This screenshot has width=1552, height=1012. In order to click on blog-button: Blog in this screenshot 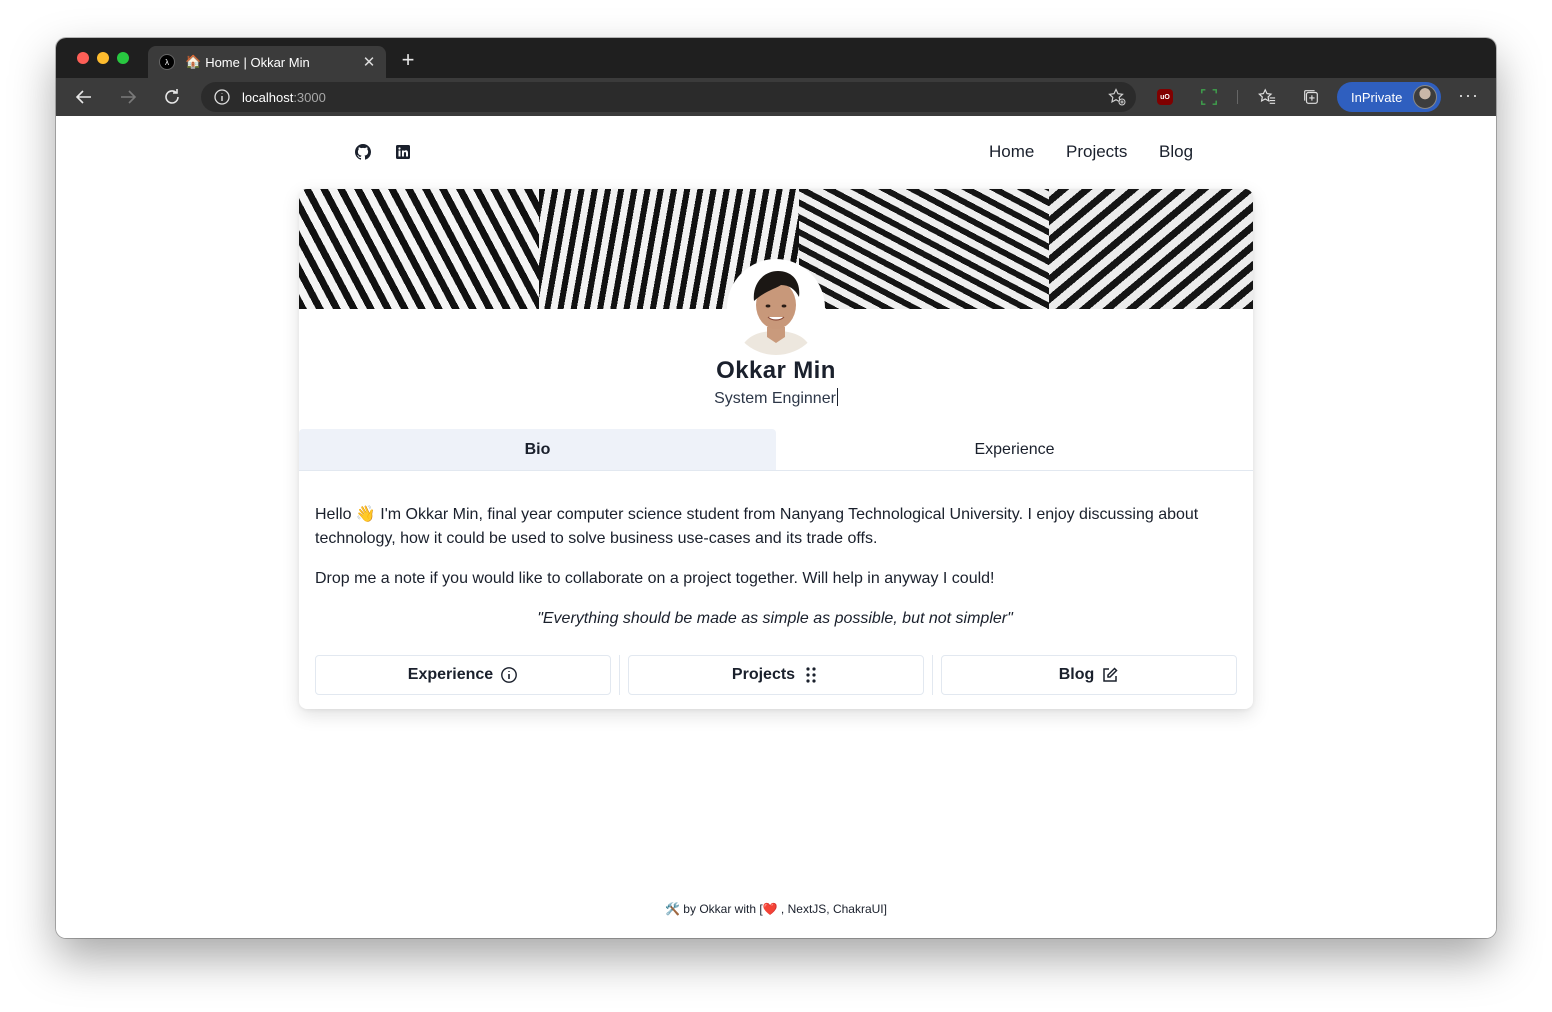, I will do `click(1089, 675)`.